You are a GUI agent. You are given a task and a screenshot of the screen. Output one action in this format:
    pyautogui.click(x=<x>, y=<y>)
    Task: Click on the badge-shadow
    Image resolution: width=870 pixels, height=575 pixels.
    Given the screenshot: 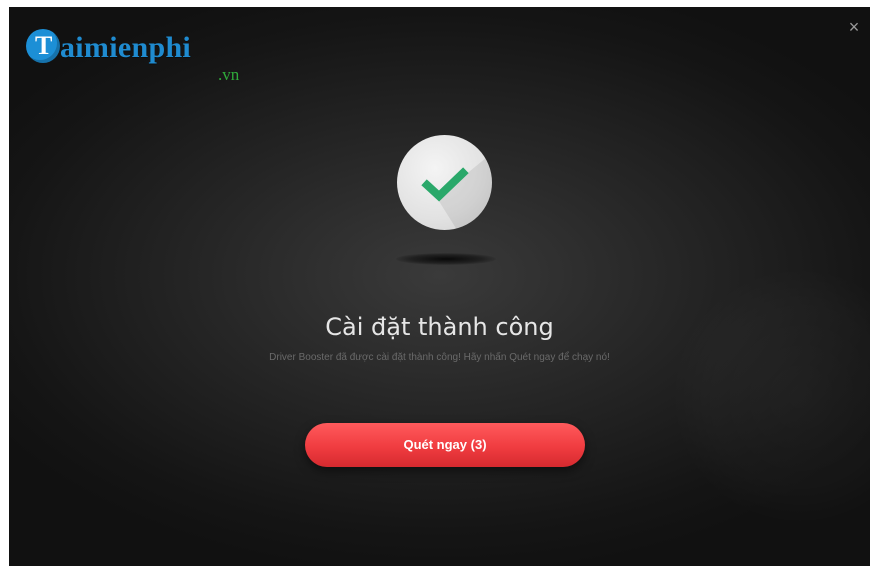 What is the action you would take?
    pyautogui.click(x=446, y=259)
    